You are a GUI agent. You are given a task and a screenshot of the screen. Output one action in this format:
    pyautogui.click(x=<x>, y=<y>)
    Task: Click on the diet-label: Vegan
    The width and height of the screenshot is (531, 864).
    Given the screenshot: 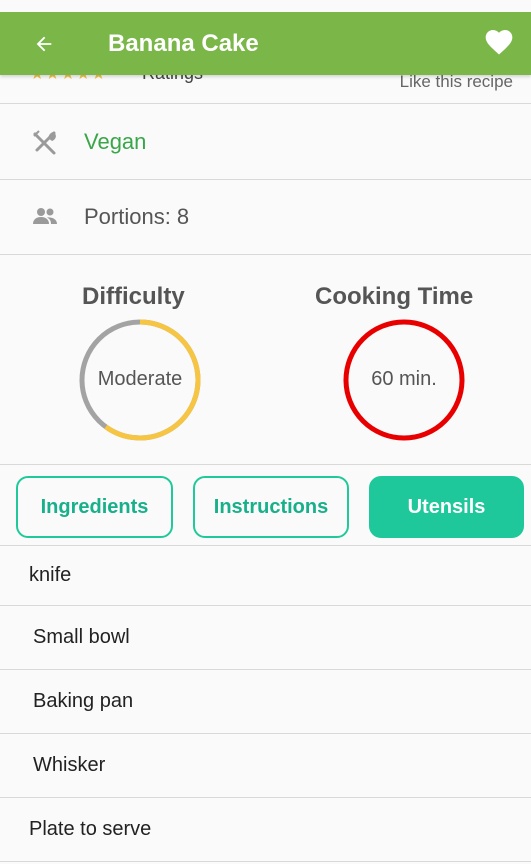 What is the action you would take?
    pyautogui.click(x=115, y=141)
    